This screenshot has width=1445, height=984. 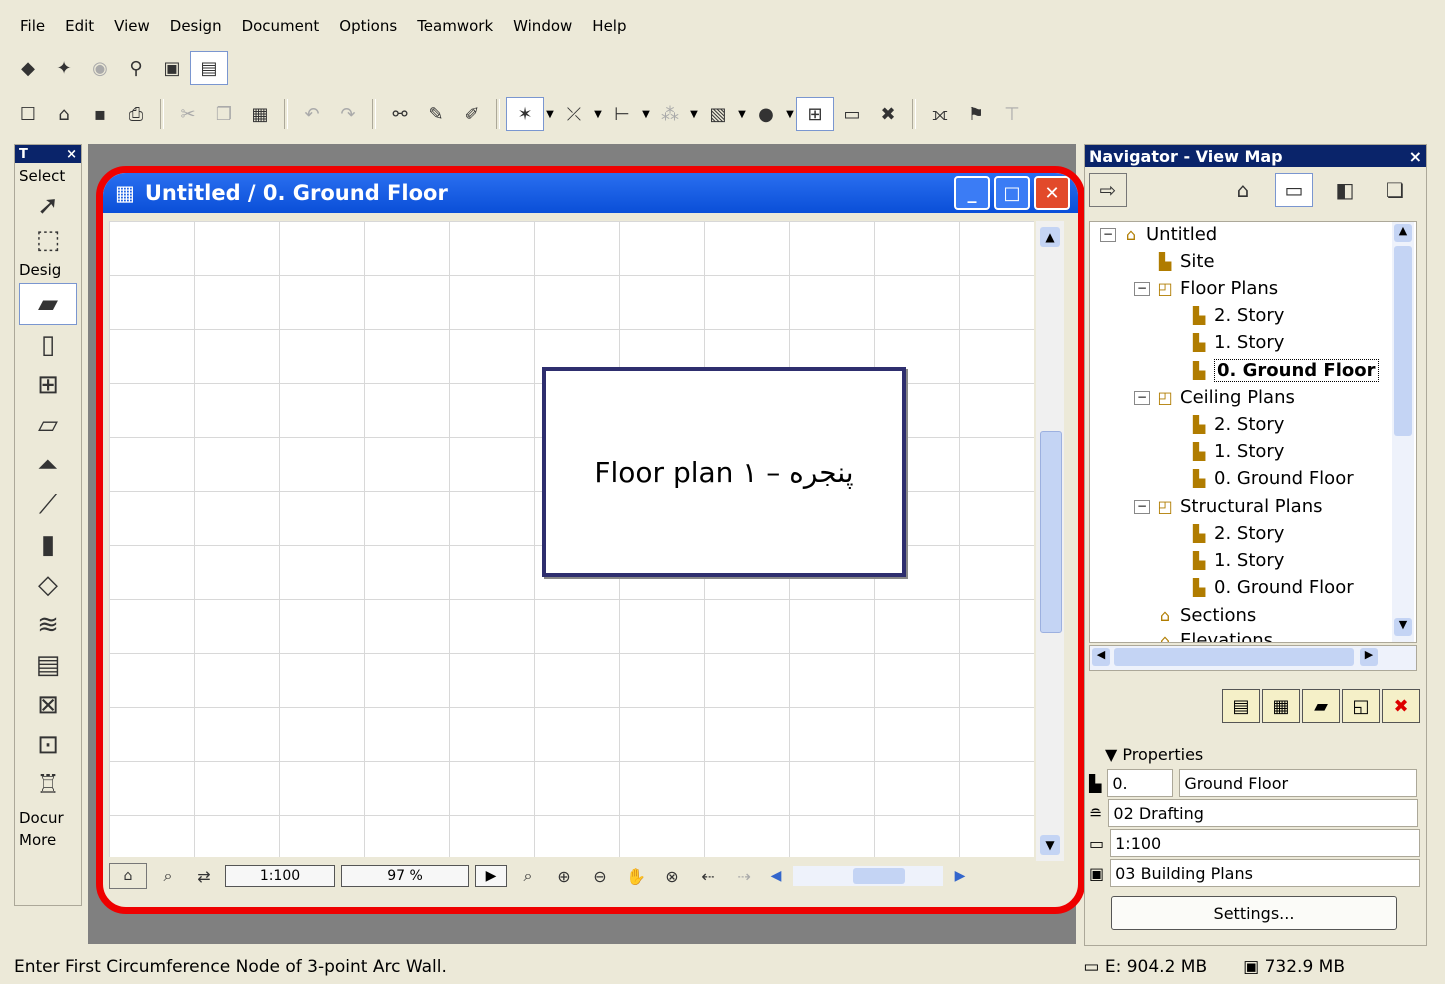 What do you see at coordinates (1051, 532) in the screenshot?
I see `scroll-thumb` at bounding box center [1051, 532].